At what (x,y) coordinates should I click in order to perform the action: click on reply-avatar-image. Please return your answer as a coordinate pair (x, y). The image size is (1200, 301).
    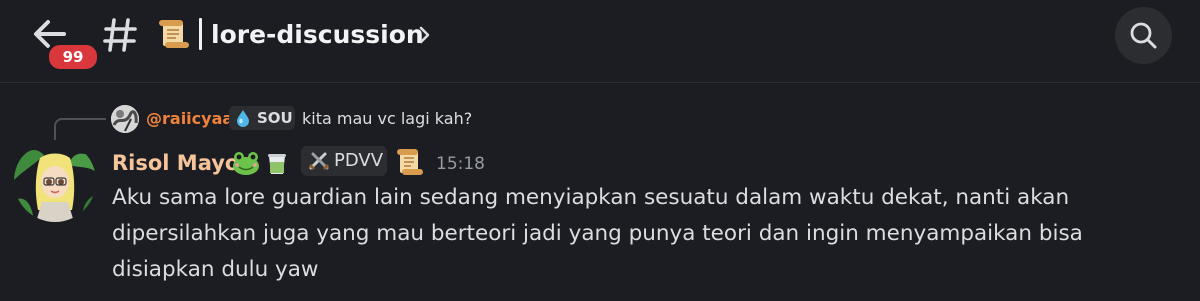
    Looking at the image, I should click on (125, 119).